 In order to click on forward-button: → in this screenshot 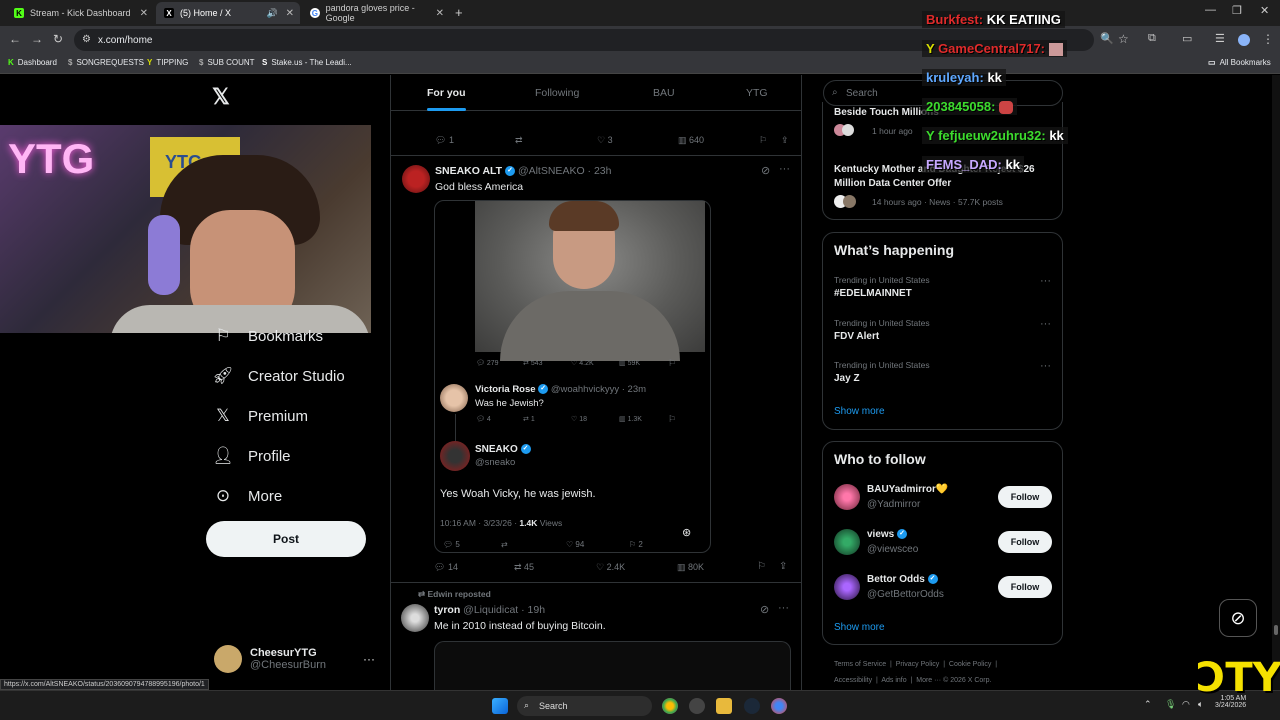, I will do `click(37, 39)`.